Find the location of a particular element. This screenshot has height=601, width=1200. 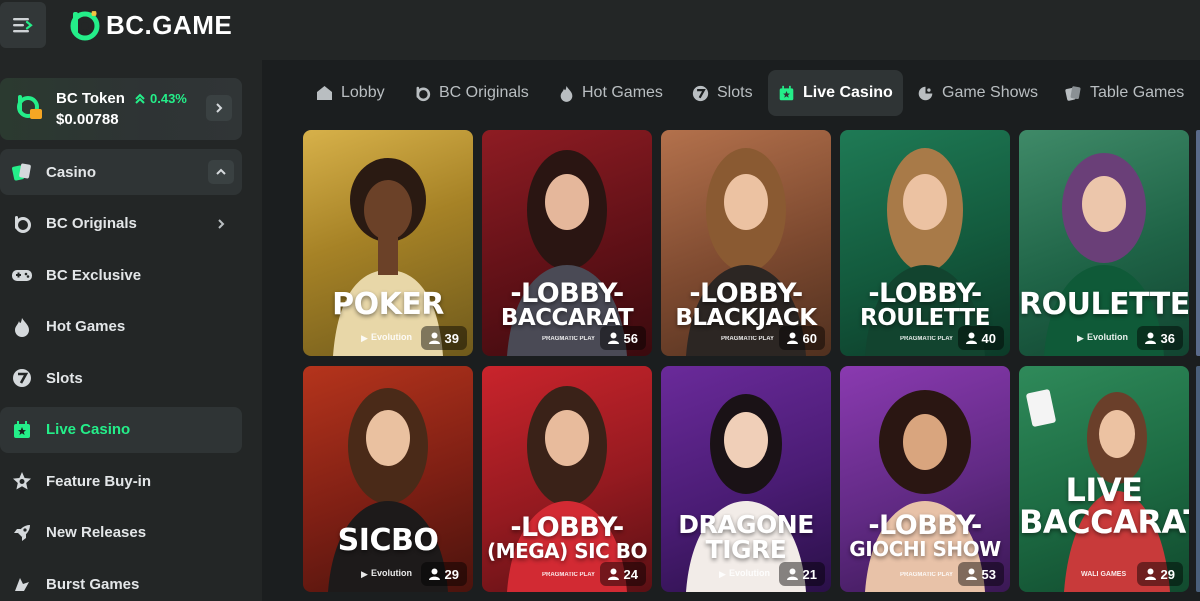

sidebar-item-bc-exclusive: BC Exclusive is located at coordinates (121, 275).